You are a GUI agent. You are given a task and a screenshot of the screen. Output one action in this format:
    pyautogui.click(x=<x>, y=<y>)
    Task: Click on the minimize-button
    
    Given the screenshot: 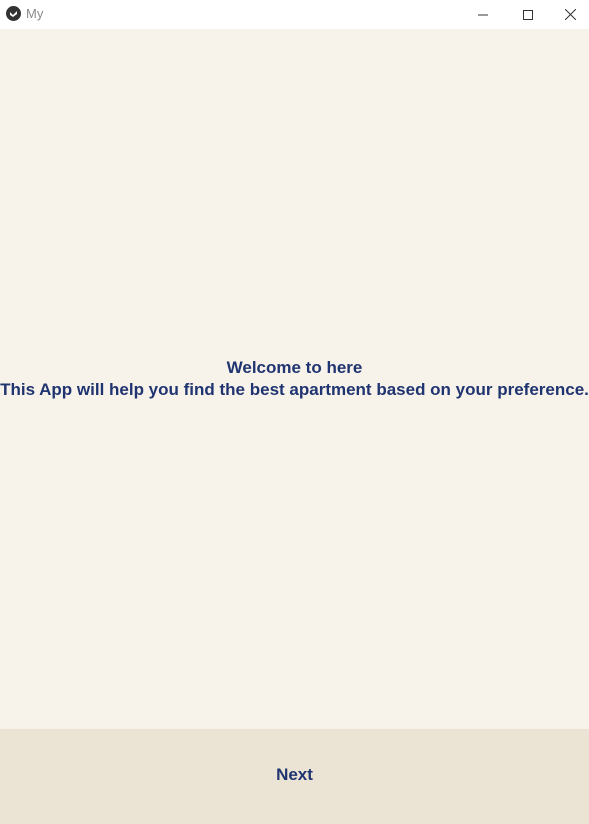 What is the action you would take?
    pyautogui.click(x=483, y=14)
    